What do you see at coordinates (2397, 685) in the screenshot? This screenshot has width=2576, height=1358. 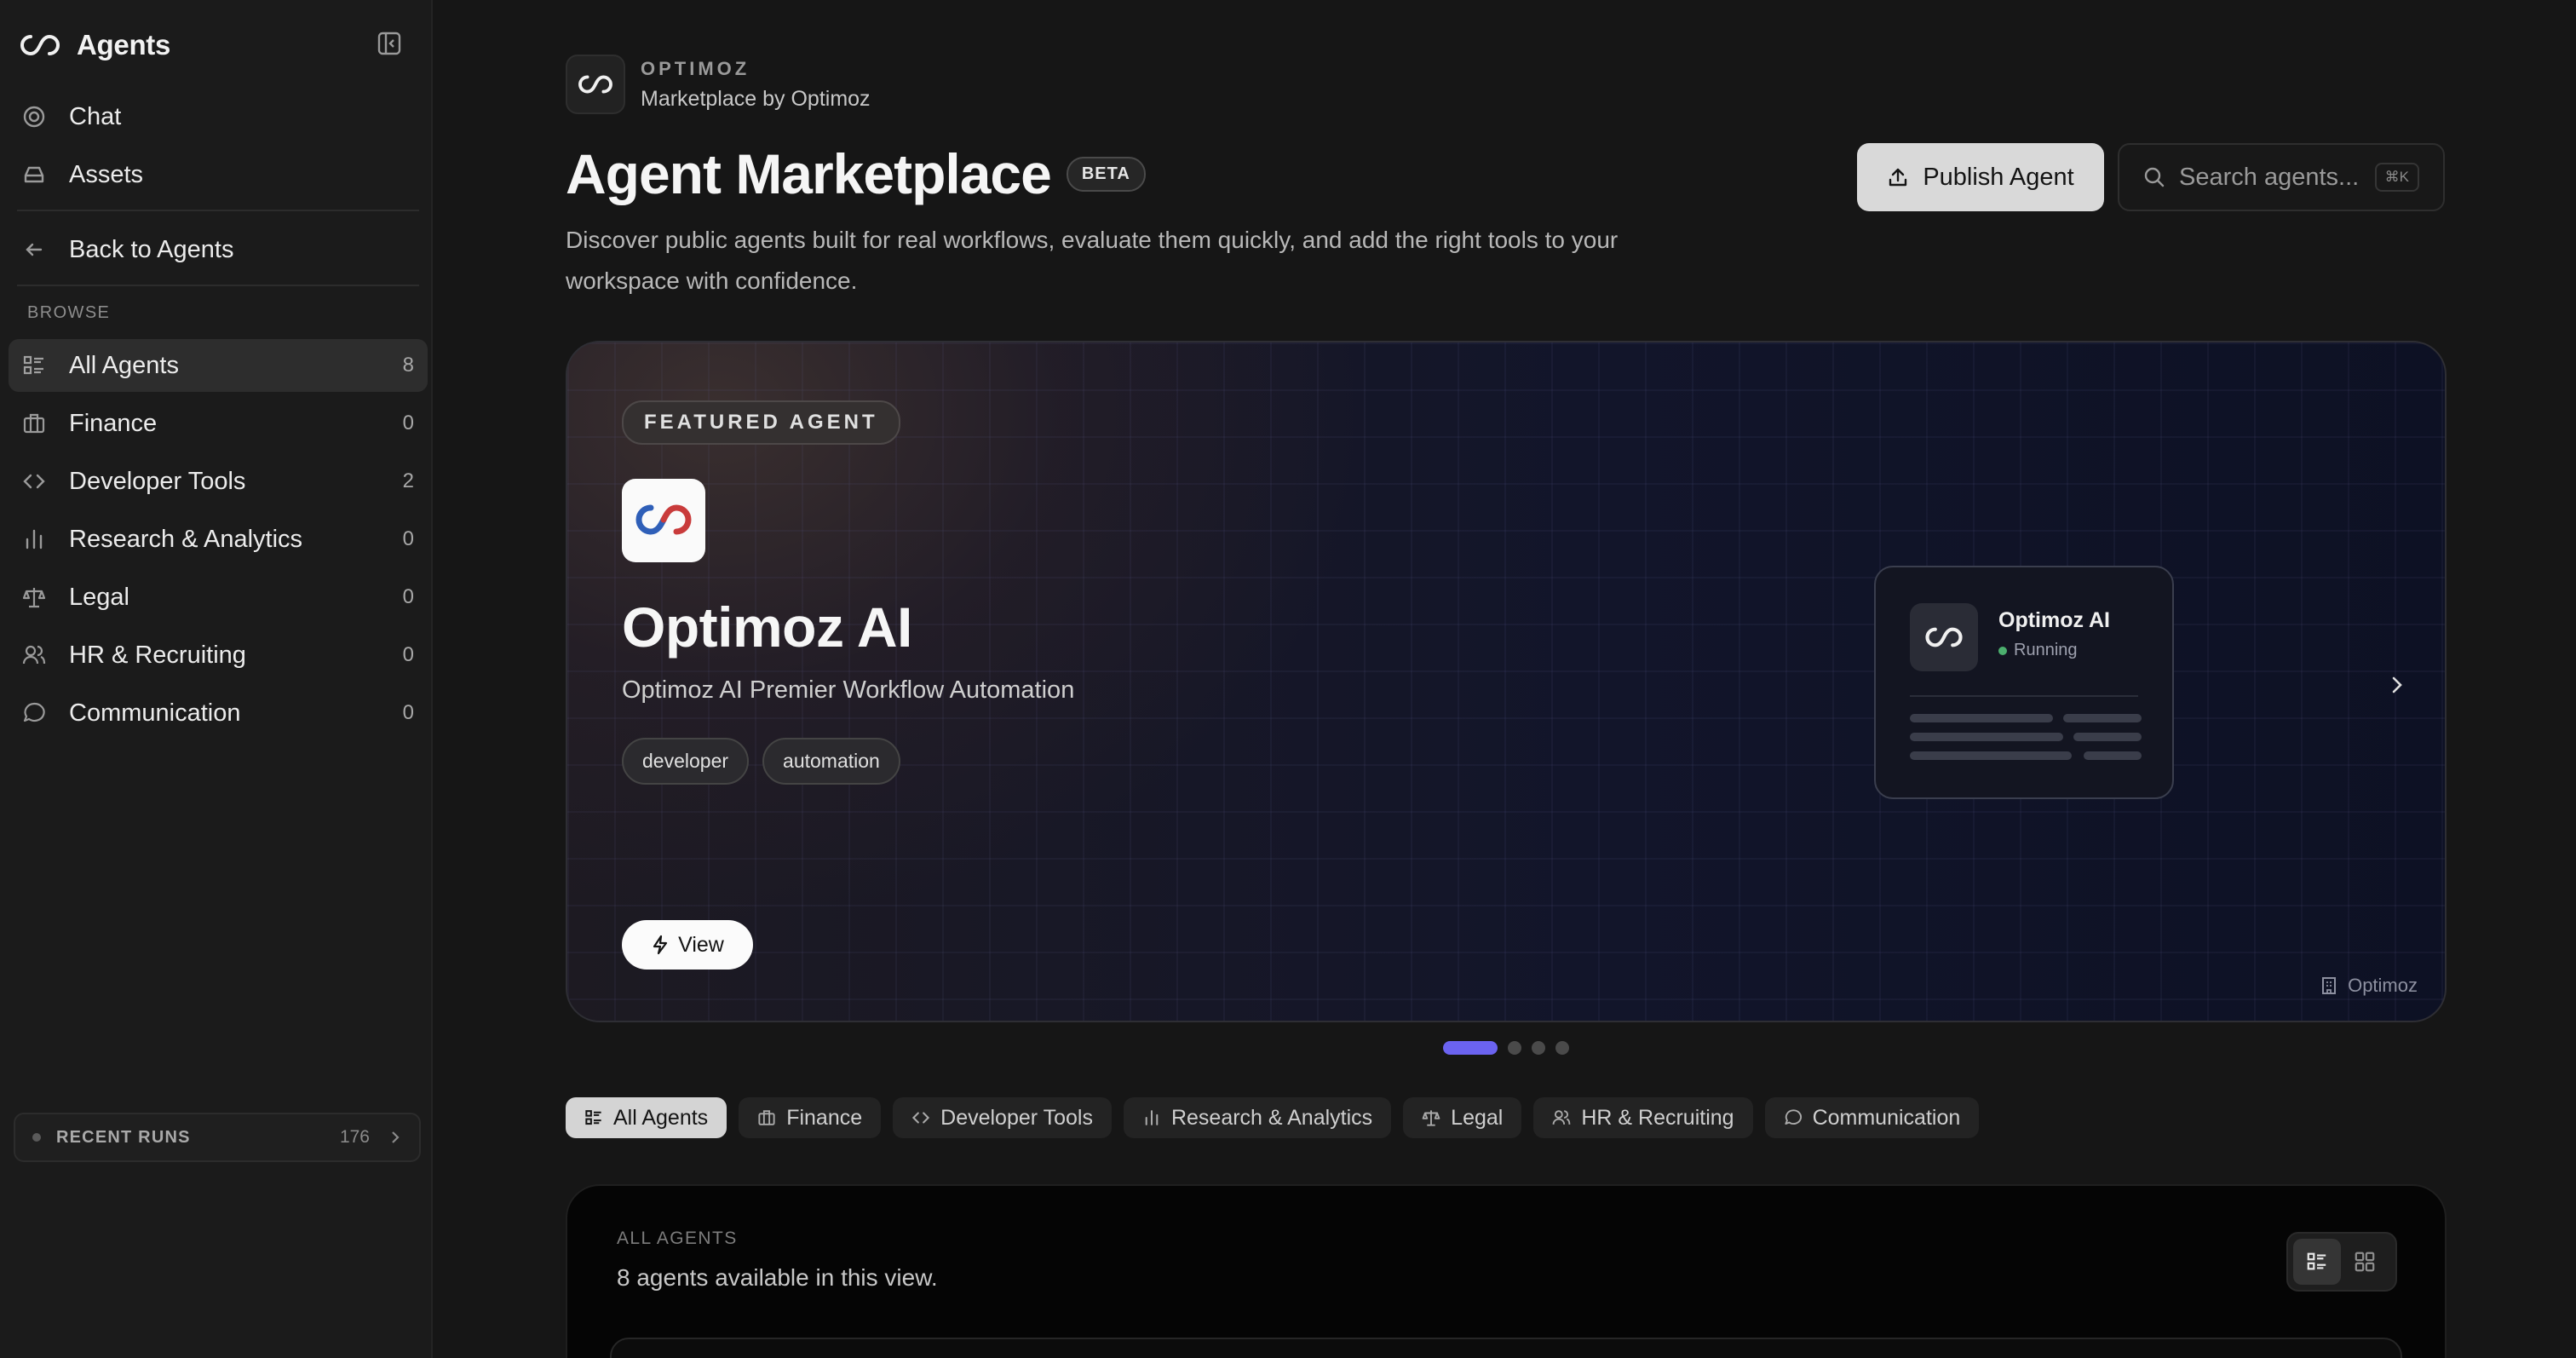 I see `carousel-next-button` at bounding box center [2397, 685].